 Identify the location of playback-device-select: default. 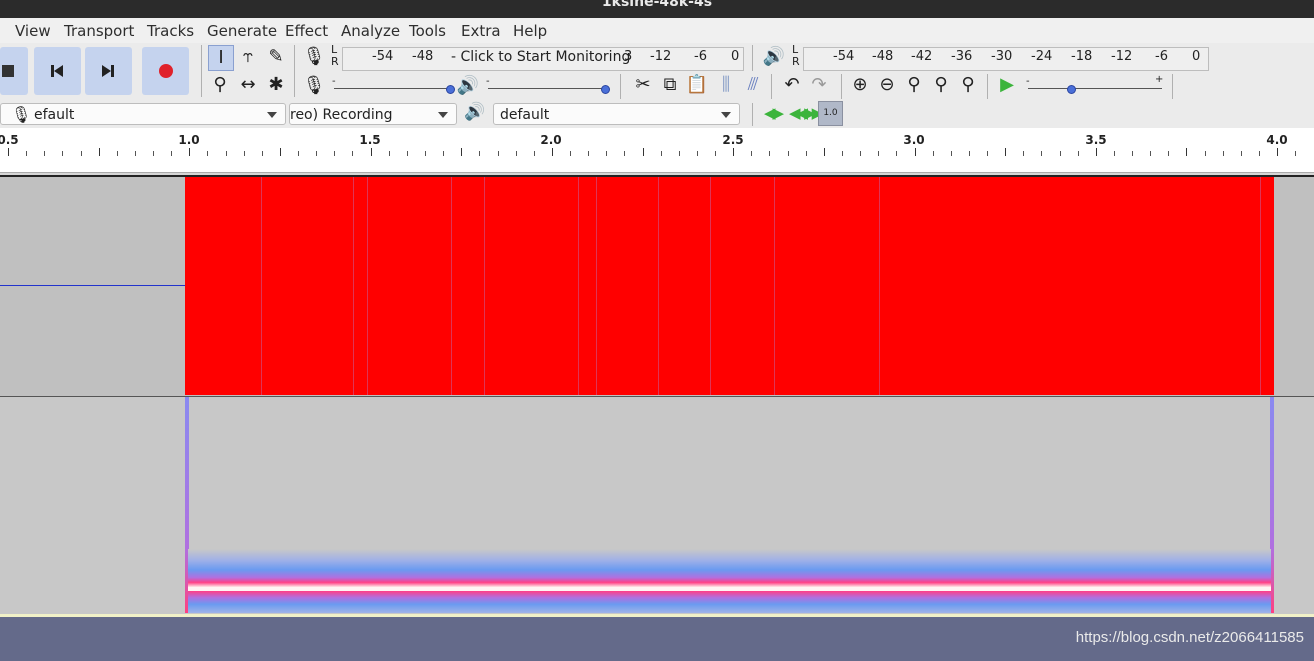
(616, 114).